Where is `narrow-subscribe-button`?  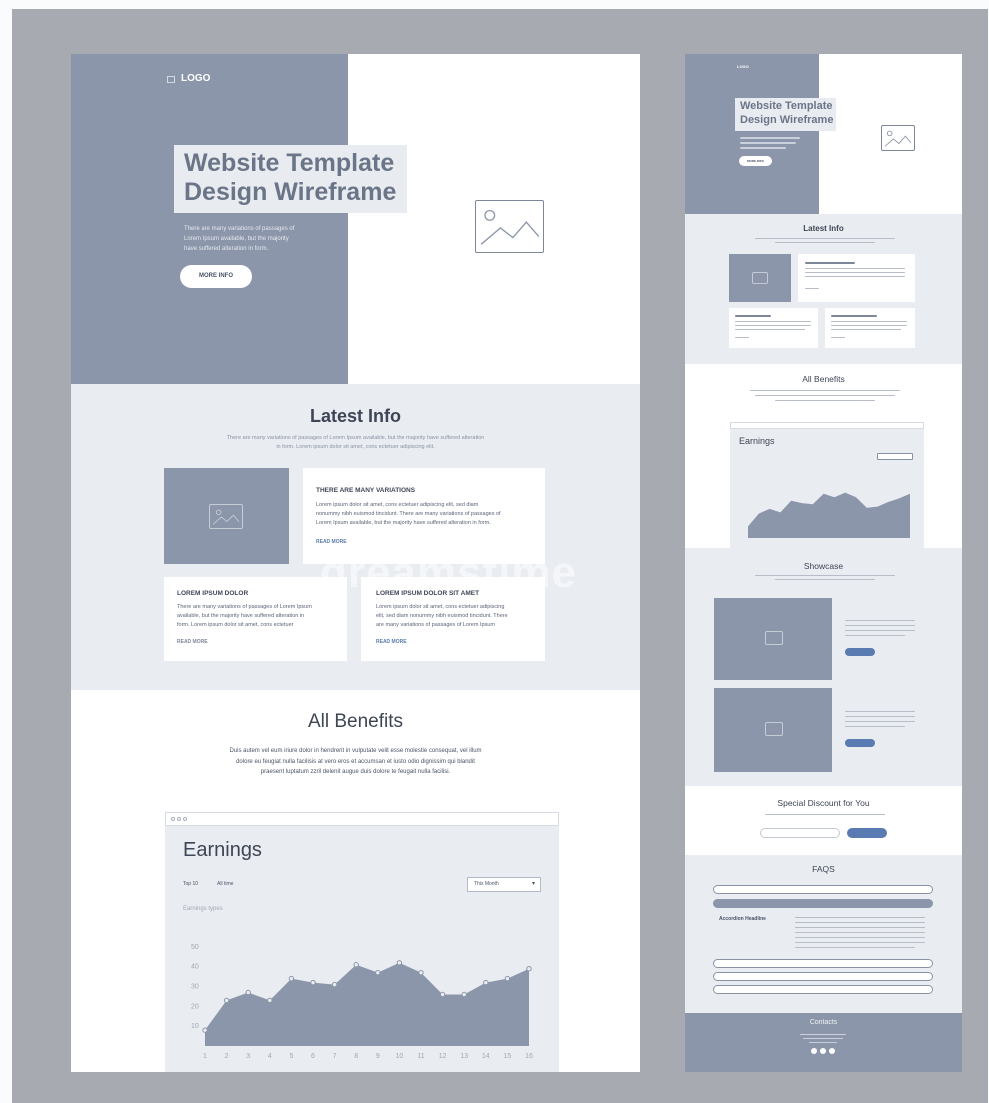
narrow-subscribe-button is located at coordinates (867, 833).